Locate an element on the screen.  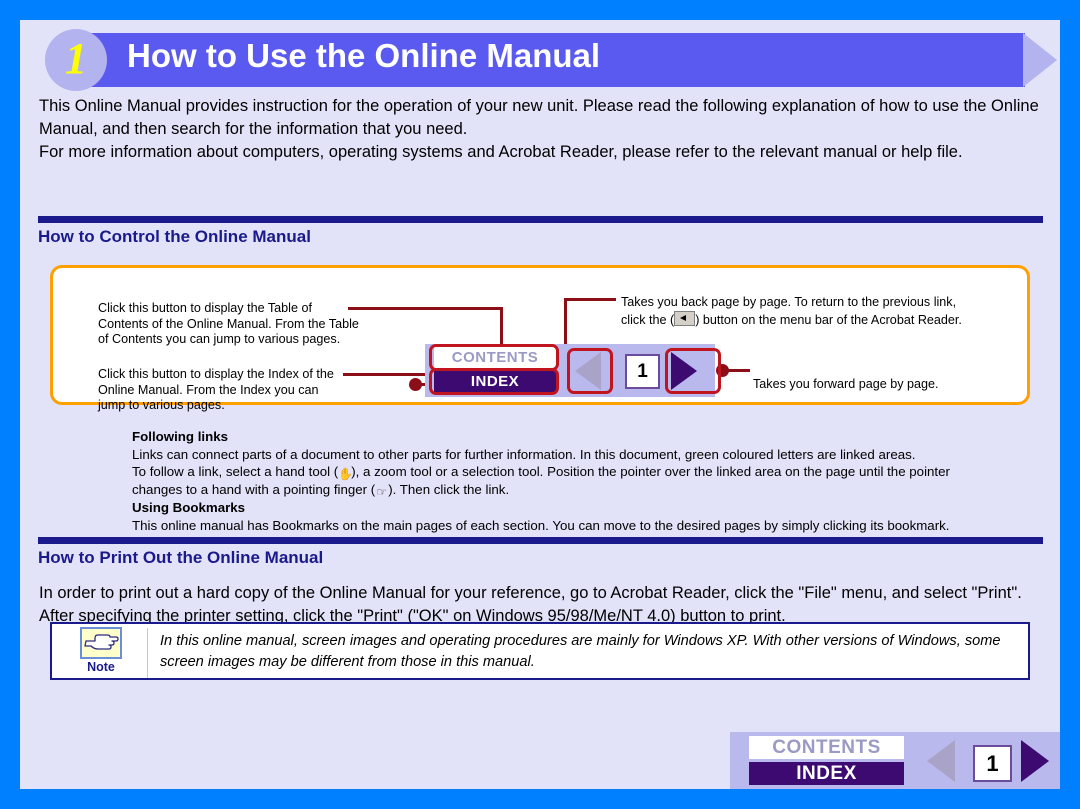
section-title: How to Print Out the Online Manual is located at coordinates (181, 557).